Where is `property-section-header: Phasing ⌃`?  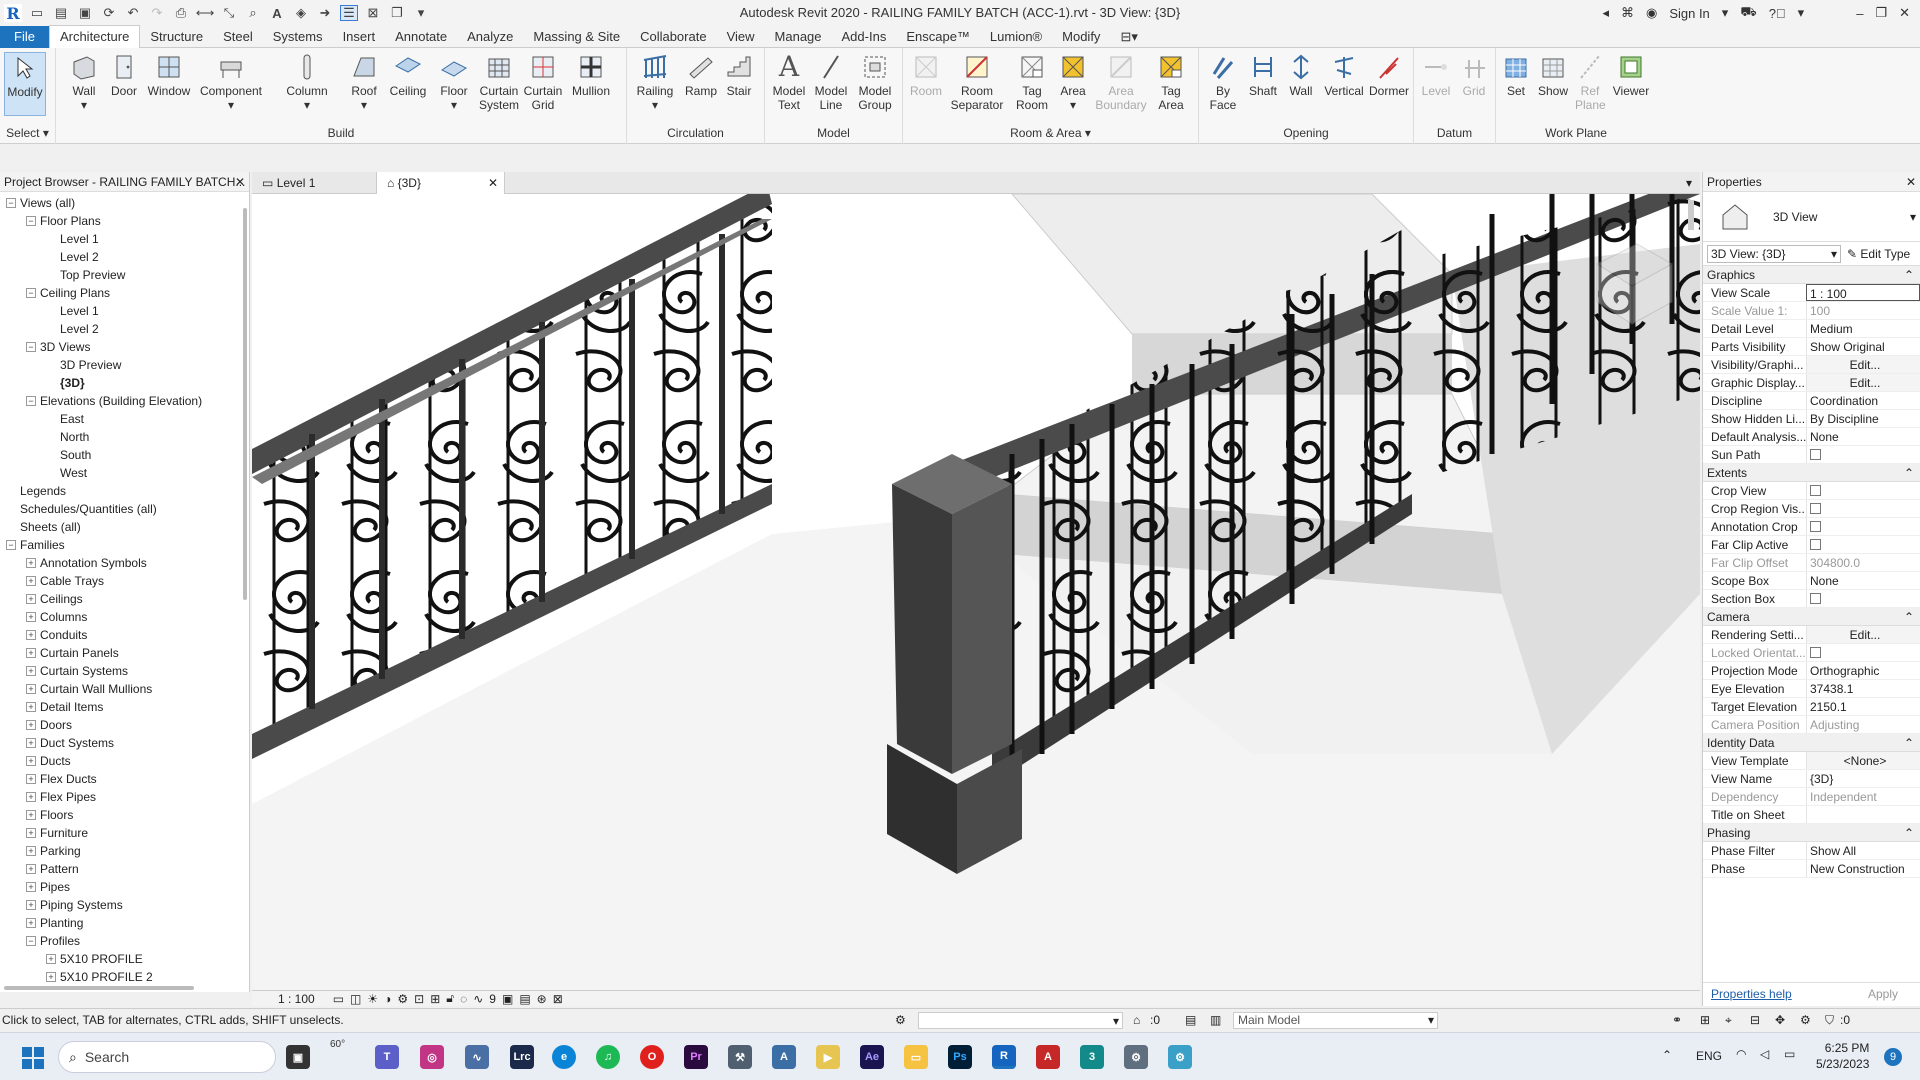 property-section-header: Phasing ⌃ is located at coordinates (1811, 833).